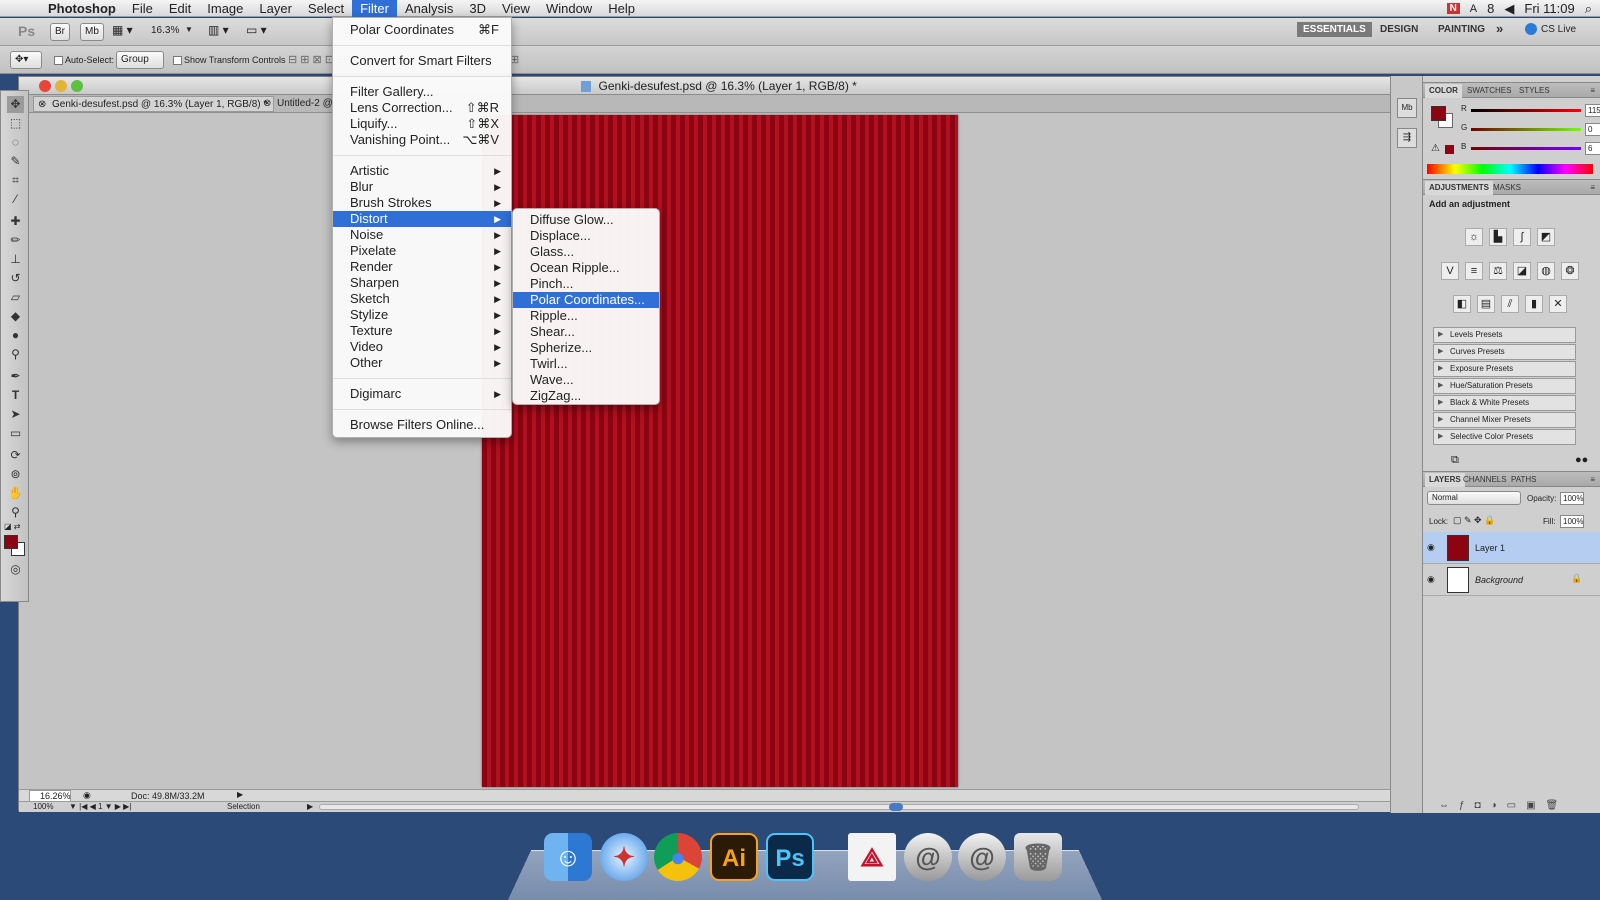 The width and height of the screenshot is (1600, 900). I want to click on default-colors-icon: ◪ ⇄, so click(12, 526).